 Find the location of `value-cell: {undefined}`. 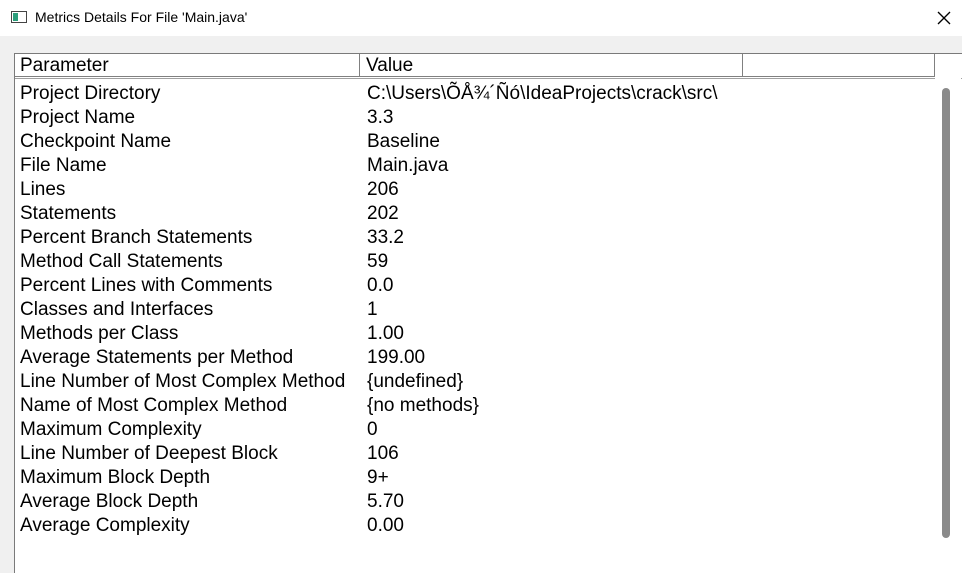

value-cell: {undefined} is located at coordinates (415, 381).